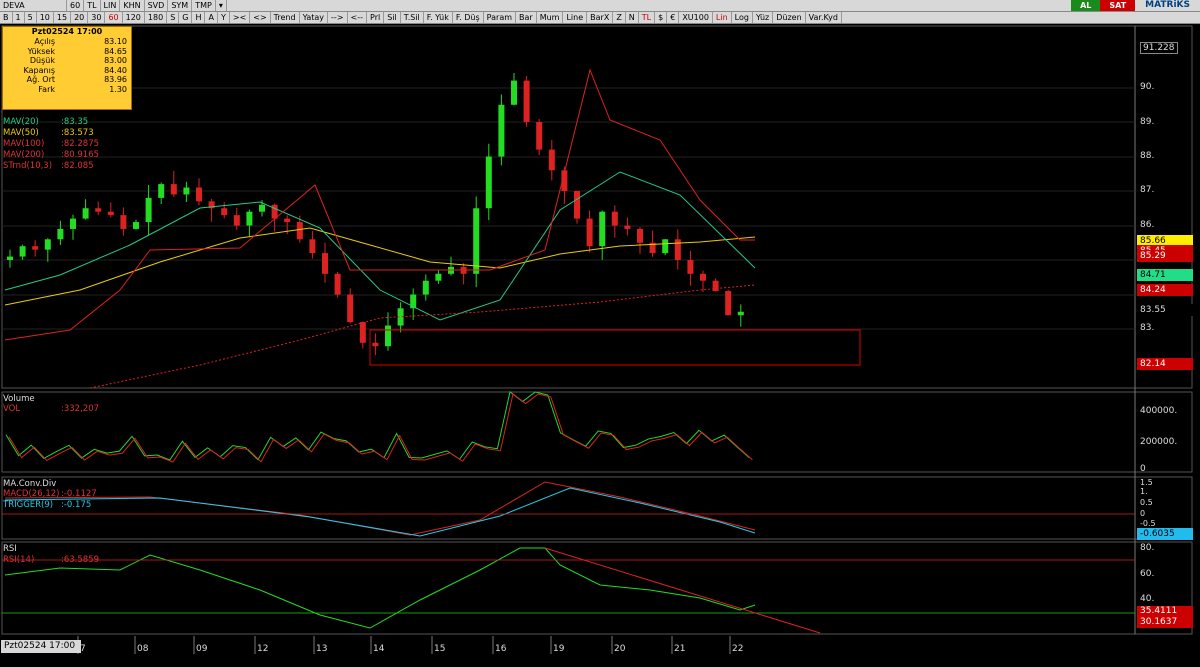  What do you see at coordinates (28, 166) in the screenshot?
I see `legend-name: STrnd(10,3)` at bounding box center [28, 166].